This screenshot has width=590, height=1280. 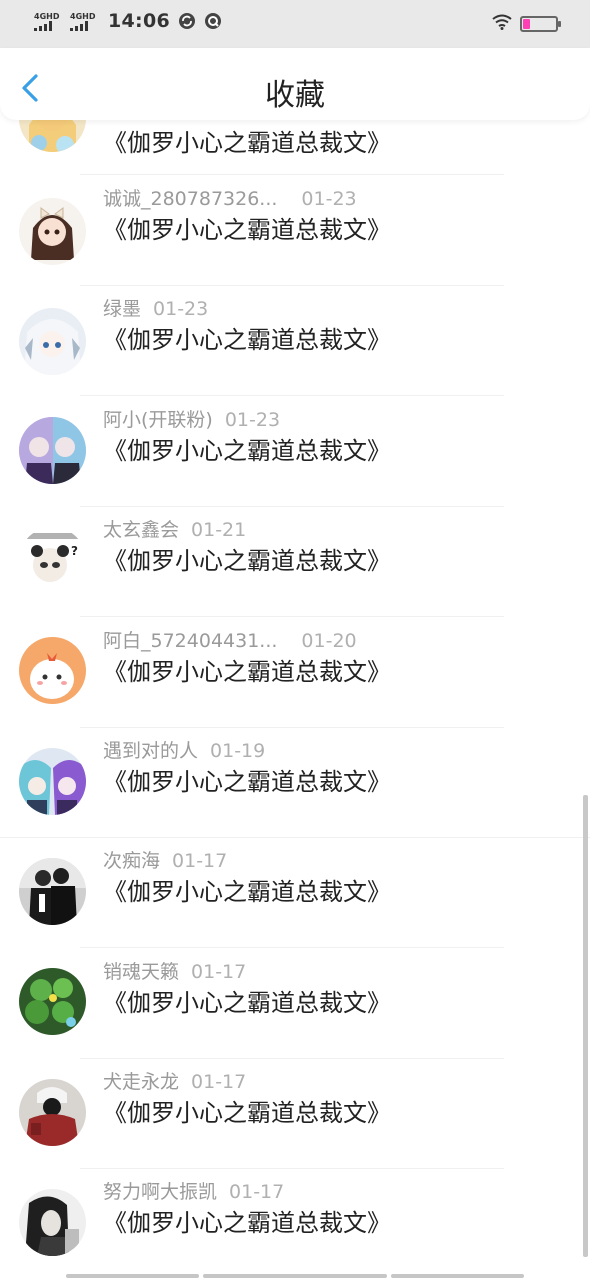 I want to click on list-item: 阿小(开联粉) 01-23 《伽罗小心之霸道总裁文》, so click(x=295, y=452).